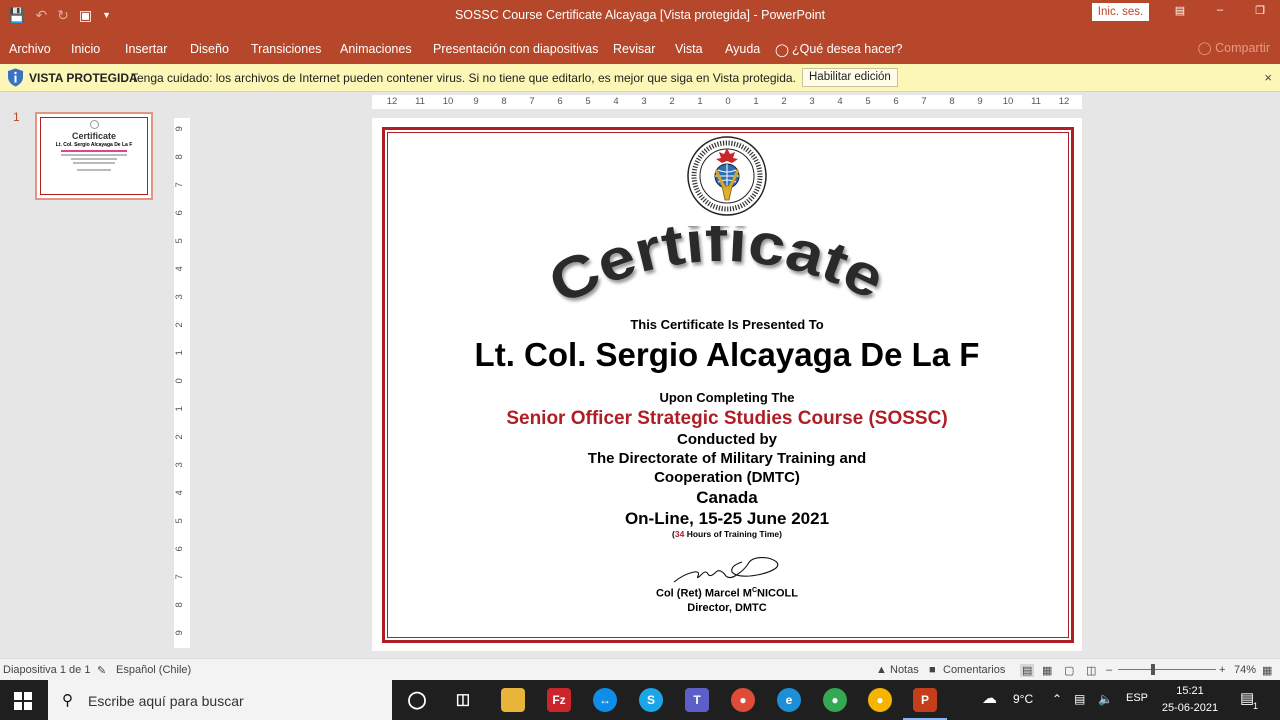 The image size is (1280, 720). Describe the element at coordinates (1234, 47) in the screenshot. I see `share-button: ◯ Compartir` at that location.